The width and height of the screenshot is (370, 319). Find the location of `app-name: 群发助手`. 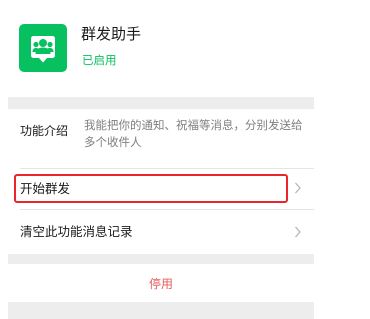

app-name: 群发助手 is located at coordinates (111, 34).